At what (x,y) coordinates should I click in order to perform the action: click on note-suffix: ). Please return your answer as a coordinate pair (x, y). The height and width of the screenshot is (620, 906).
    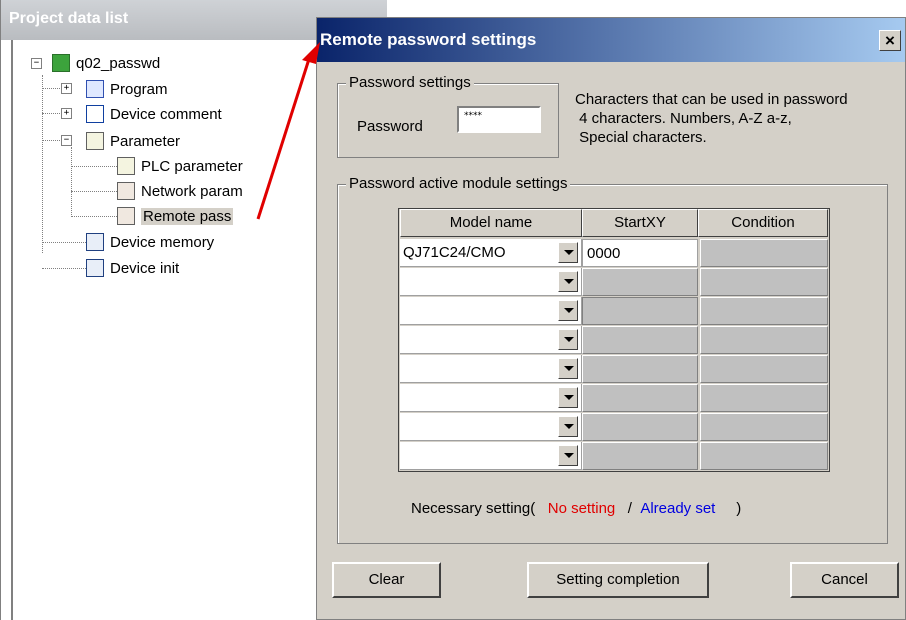
    Looking at the image, I should click on (739, 508).